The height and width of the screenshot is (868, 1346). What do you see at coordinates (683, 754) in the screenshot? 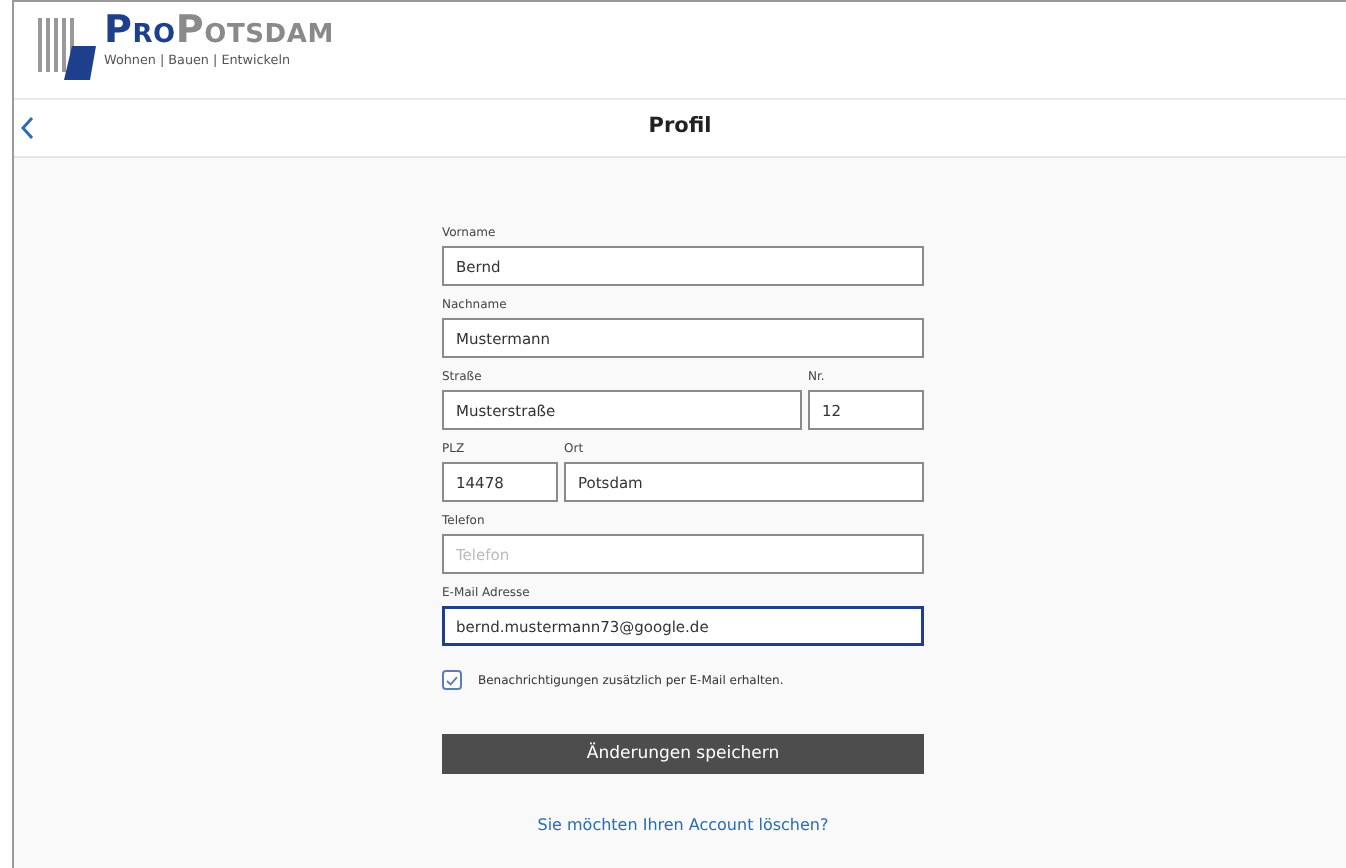
I see `save-button: Änderungen speichern` at bounding box center [683, 754].